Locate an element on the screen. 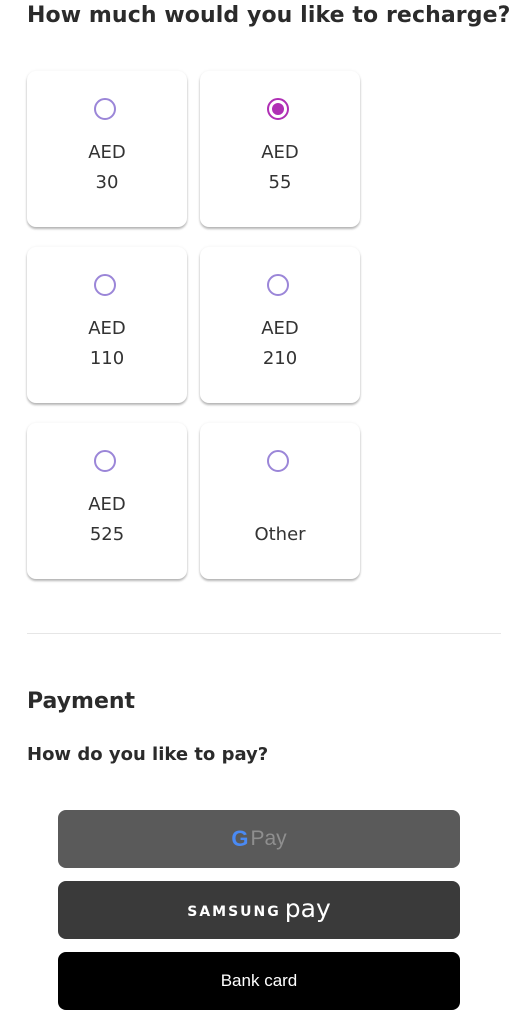 Image resolution: width=528 pixels, height=1024 pixels. recharge-option-110: AED 110 is located at coordinates (107, 325).